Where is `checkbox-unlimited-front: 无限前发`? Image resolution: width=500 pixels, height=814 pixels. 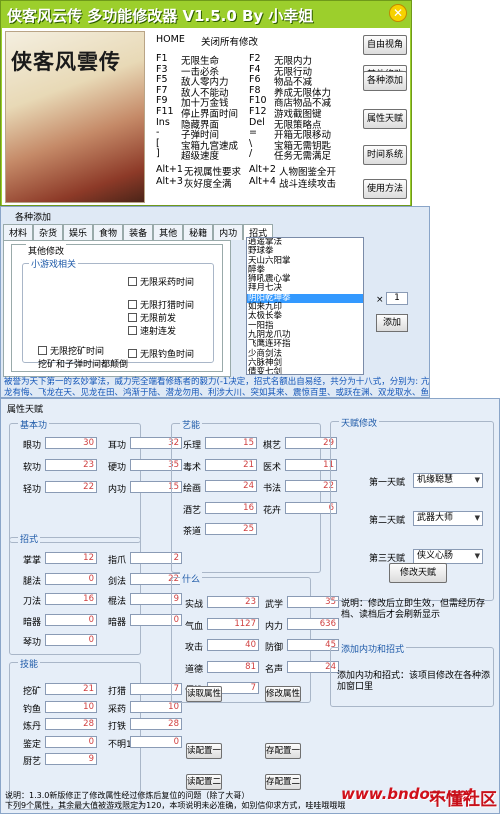
checkbox-unlimited-front: 无限前发 is located at coordinates (152, 317).